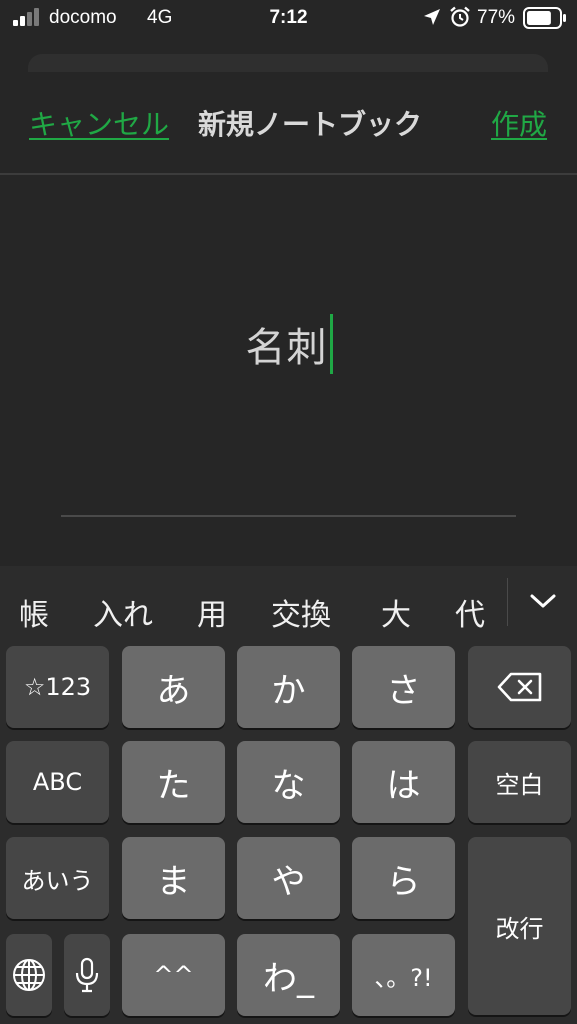  I want to click on kana-key-a: あ, so click(173, 687).